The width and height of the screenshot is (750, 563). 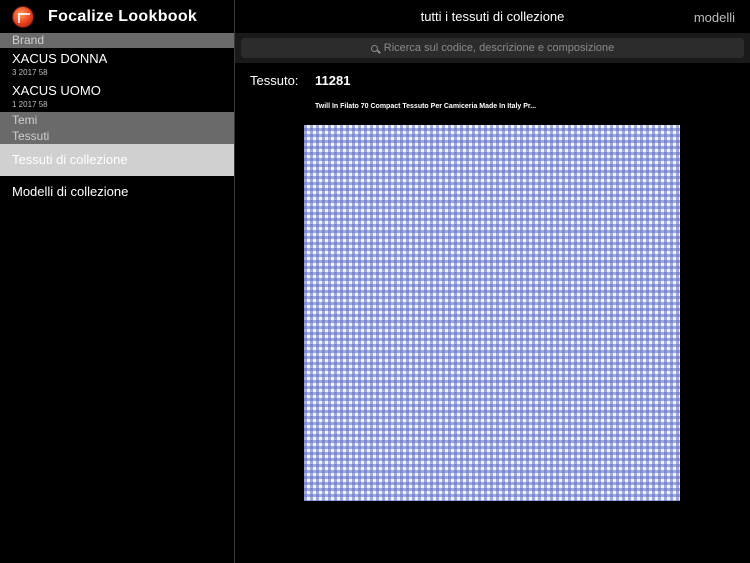 I want to click on tessuto-label: Tessuto:, so click(x=274, y=80).